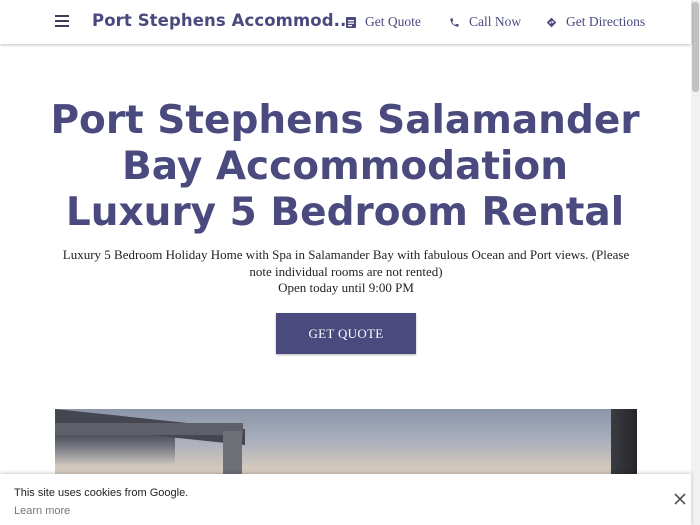  Describe the element at coordinates (695, 262) in the screenshot. I see `page-scrollbar` at that location.